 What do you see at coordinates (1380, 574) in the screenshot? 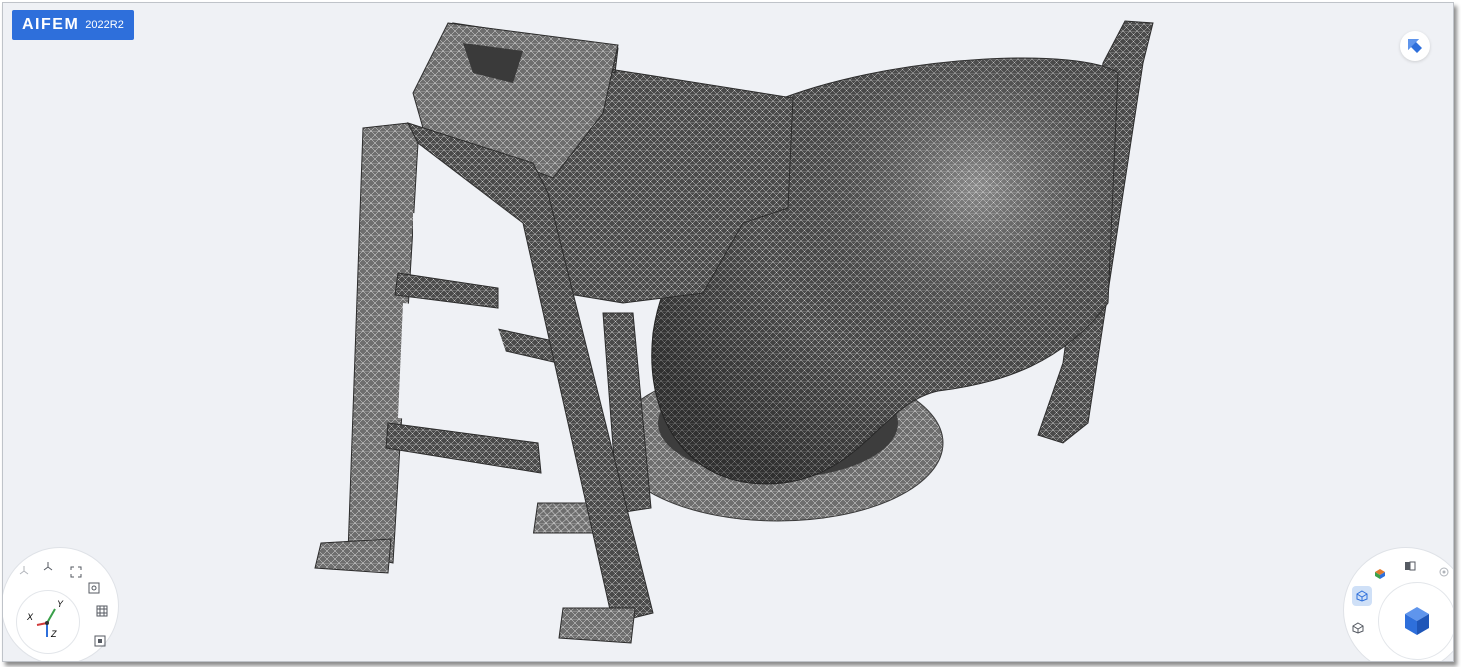
I see `colored-cube-icon` at bounding box center [1380, 574].